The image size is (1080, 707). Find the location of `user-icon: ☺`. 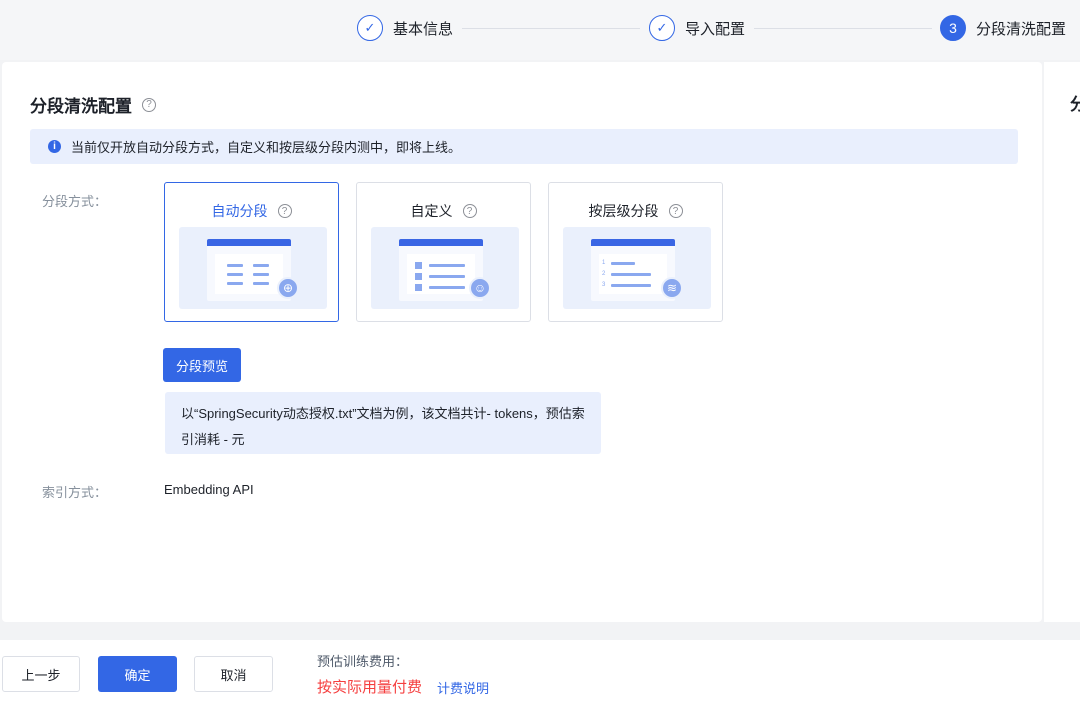

user-icon: ☺ is located at coordinates (480, 288).